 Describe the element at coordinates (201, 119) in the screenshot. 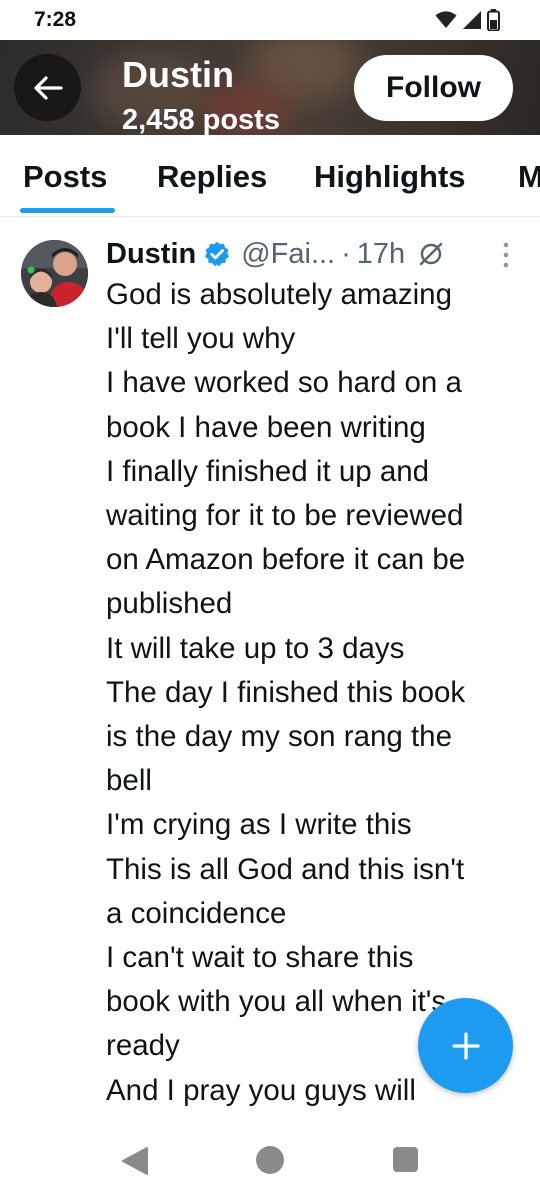

I see `posts-count: 2,458 posts` at that location.